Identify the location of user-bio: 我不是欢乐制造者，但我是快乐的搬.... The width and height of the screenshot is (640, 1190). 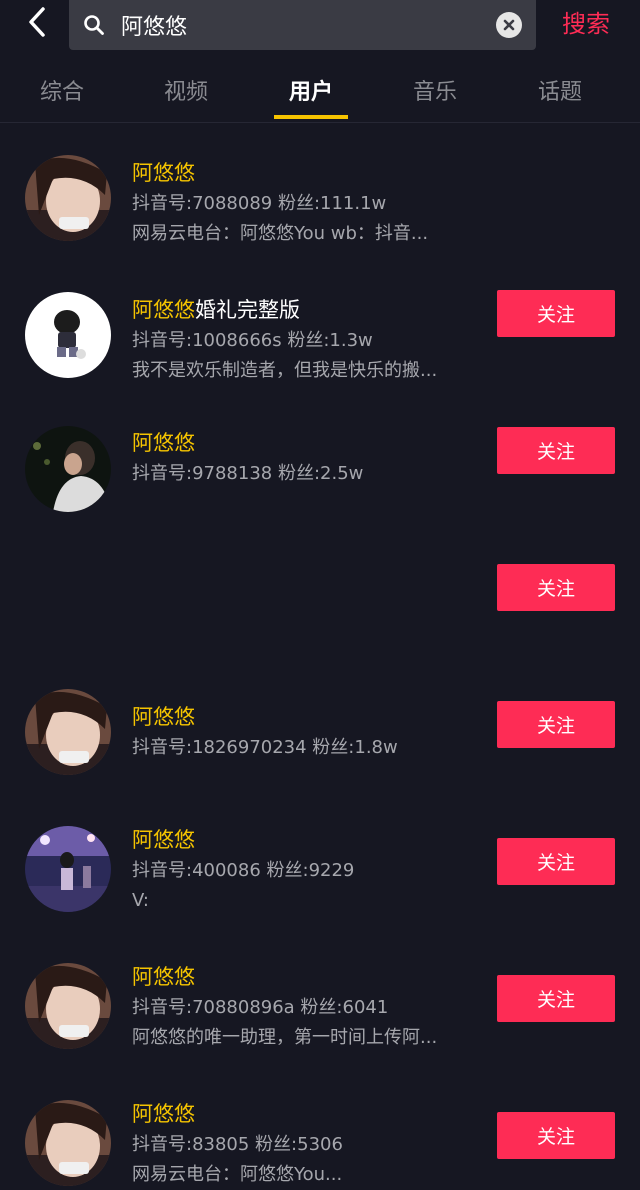
(285, 370).